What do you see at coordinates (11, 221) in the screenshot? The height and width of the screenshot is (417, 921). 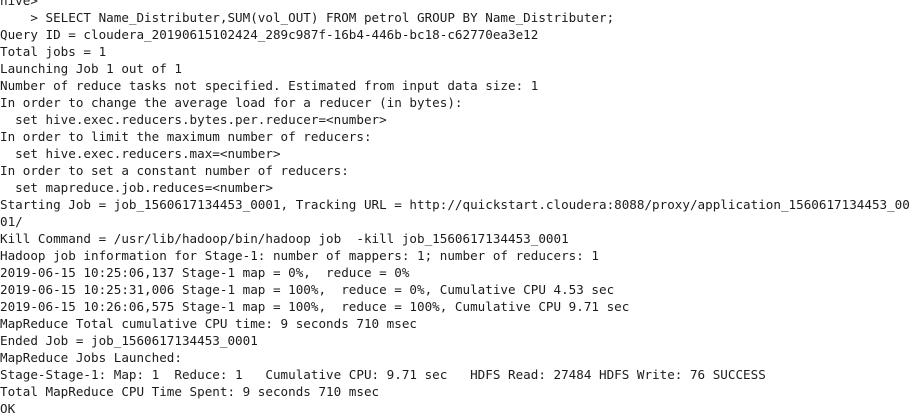 I see `tracking-url-continuation-line: 01/` at bounding box center [11, 221].